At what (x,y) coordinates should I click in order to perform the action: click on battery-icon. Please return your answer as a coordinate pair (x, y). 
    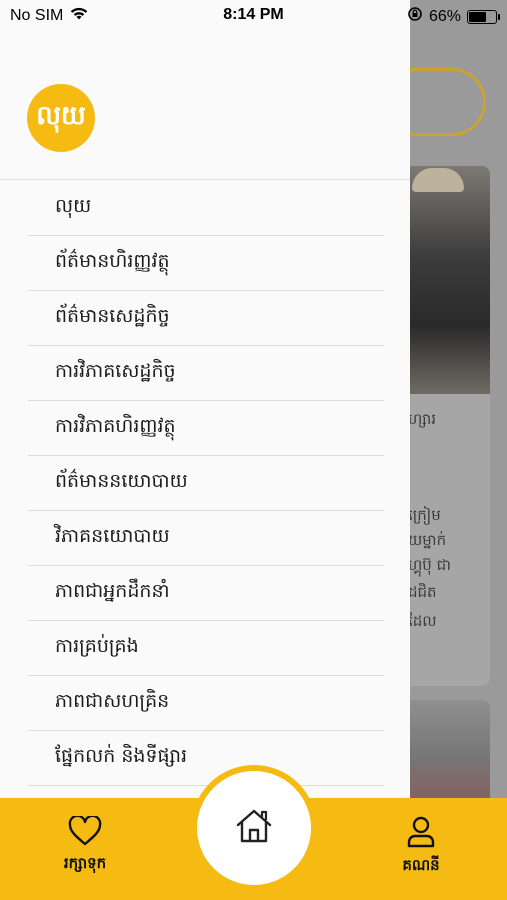
    Looking at the image, I should click on (483, 16).